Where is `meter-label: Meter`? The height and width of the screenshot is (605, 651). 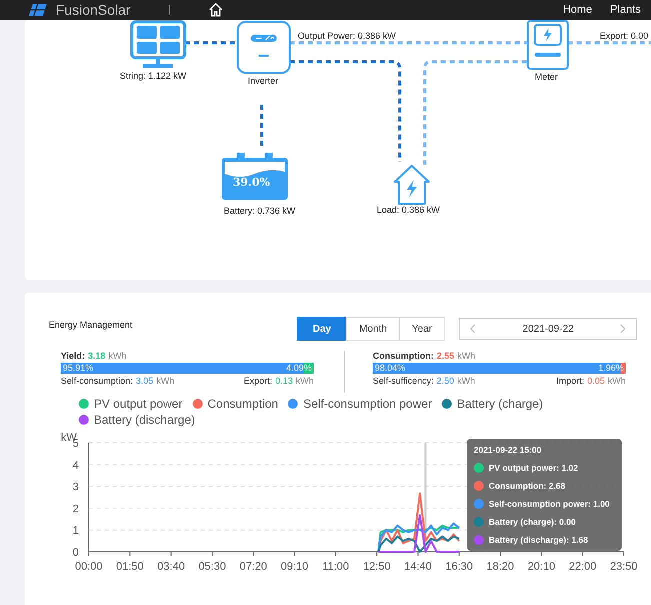
meter-label: Meter is located at coordinates (546, 77).